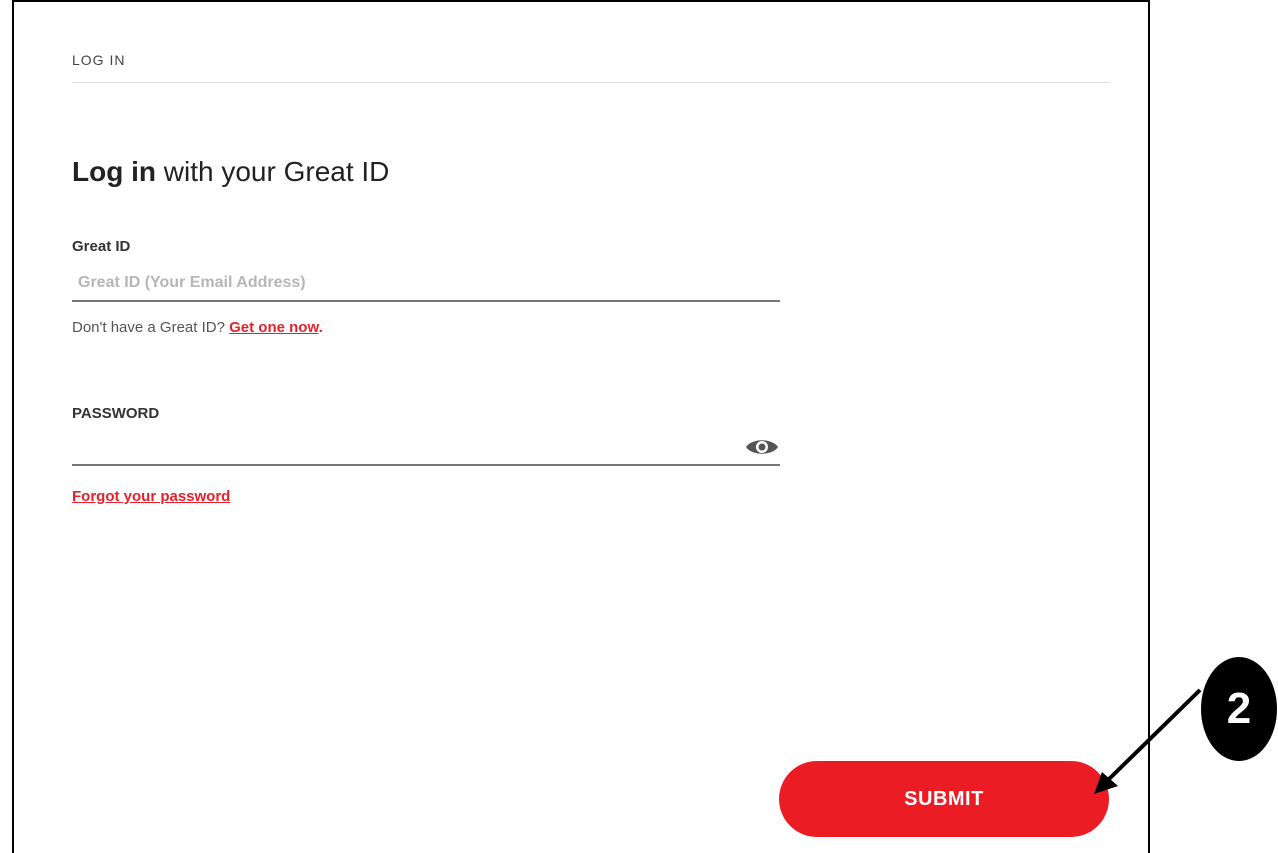 The image size is (1278, 853). I want to click on callout-arrow-icon, so click(1148, 741).